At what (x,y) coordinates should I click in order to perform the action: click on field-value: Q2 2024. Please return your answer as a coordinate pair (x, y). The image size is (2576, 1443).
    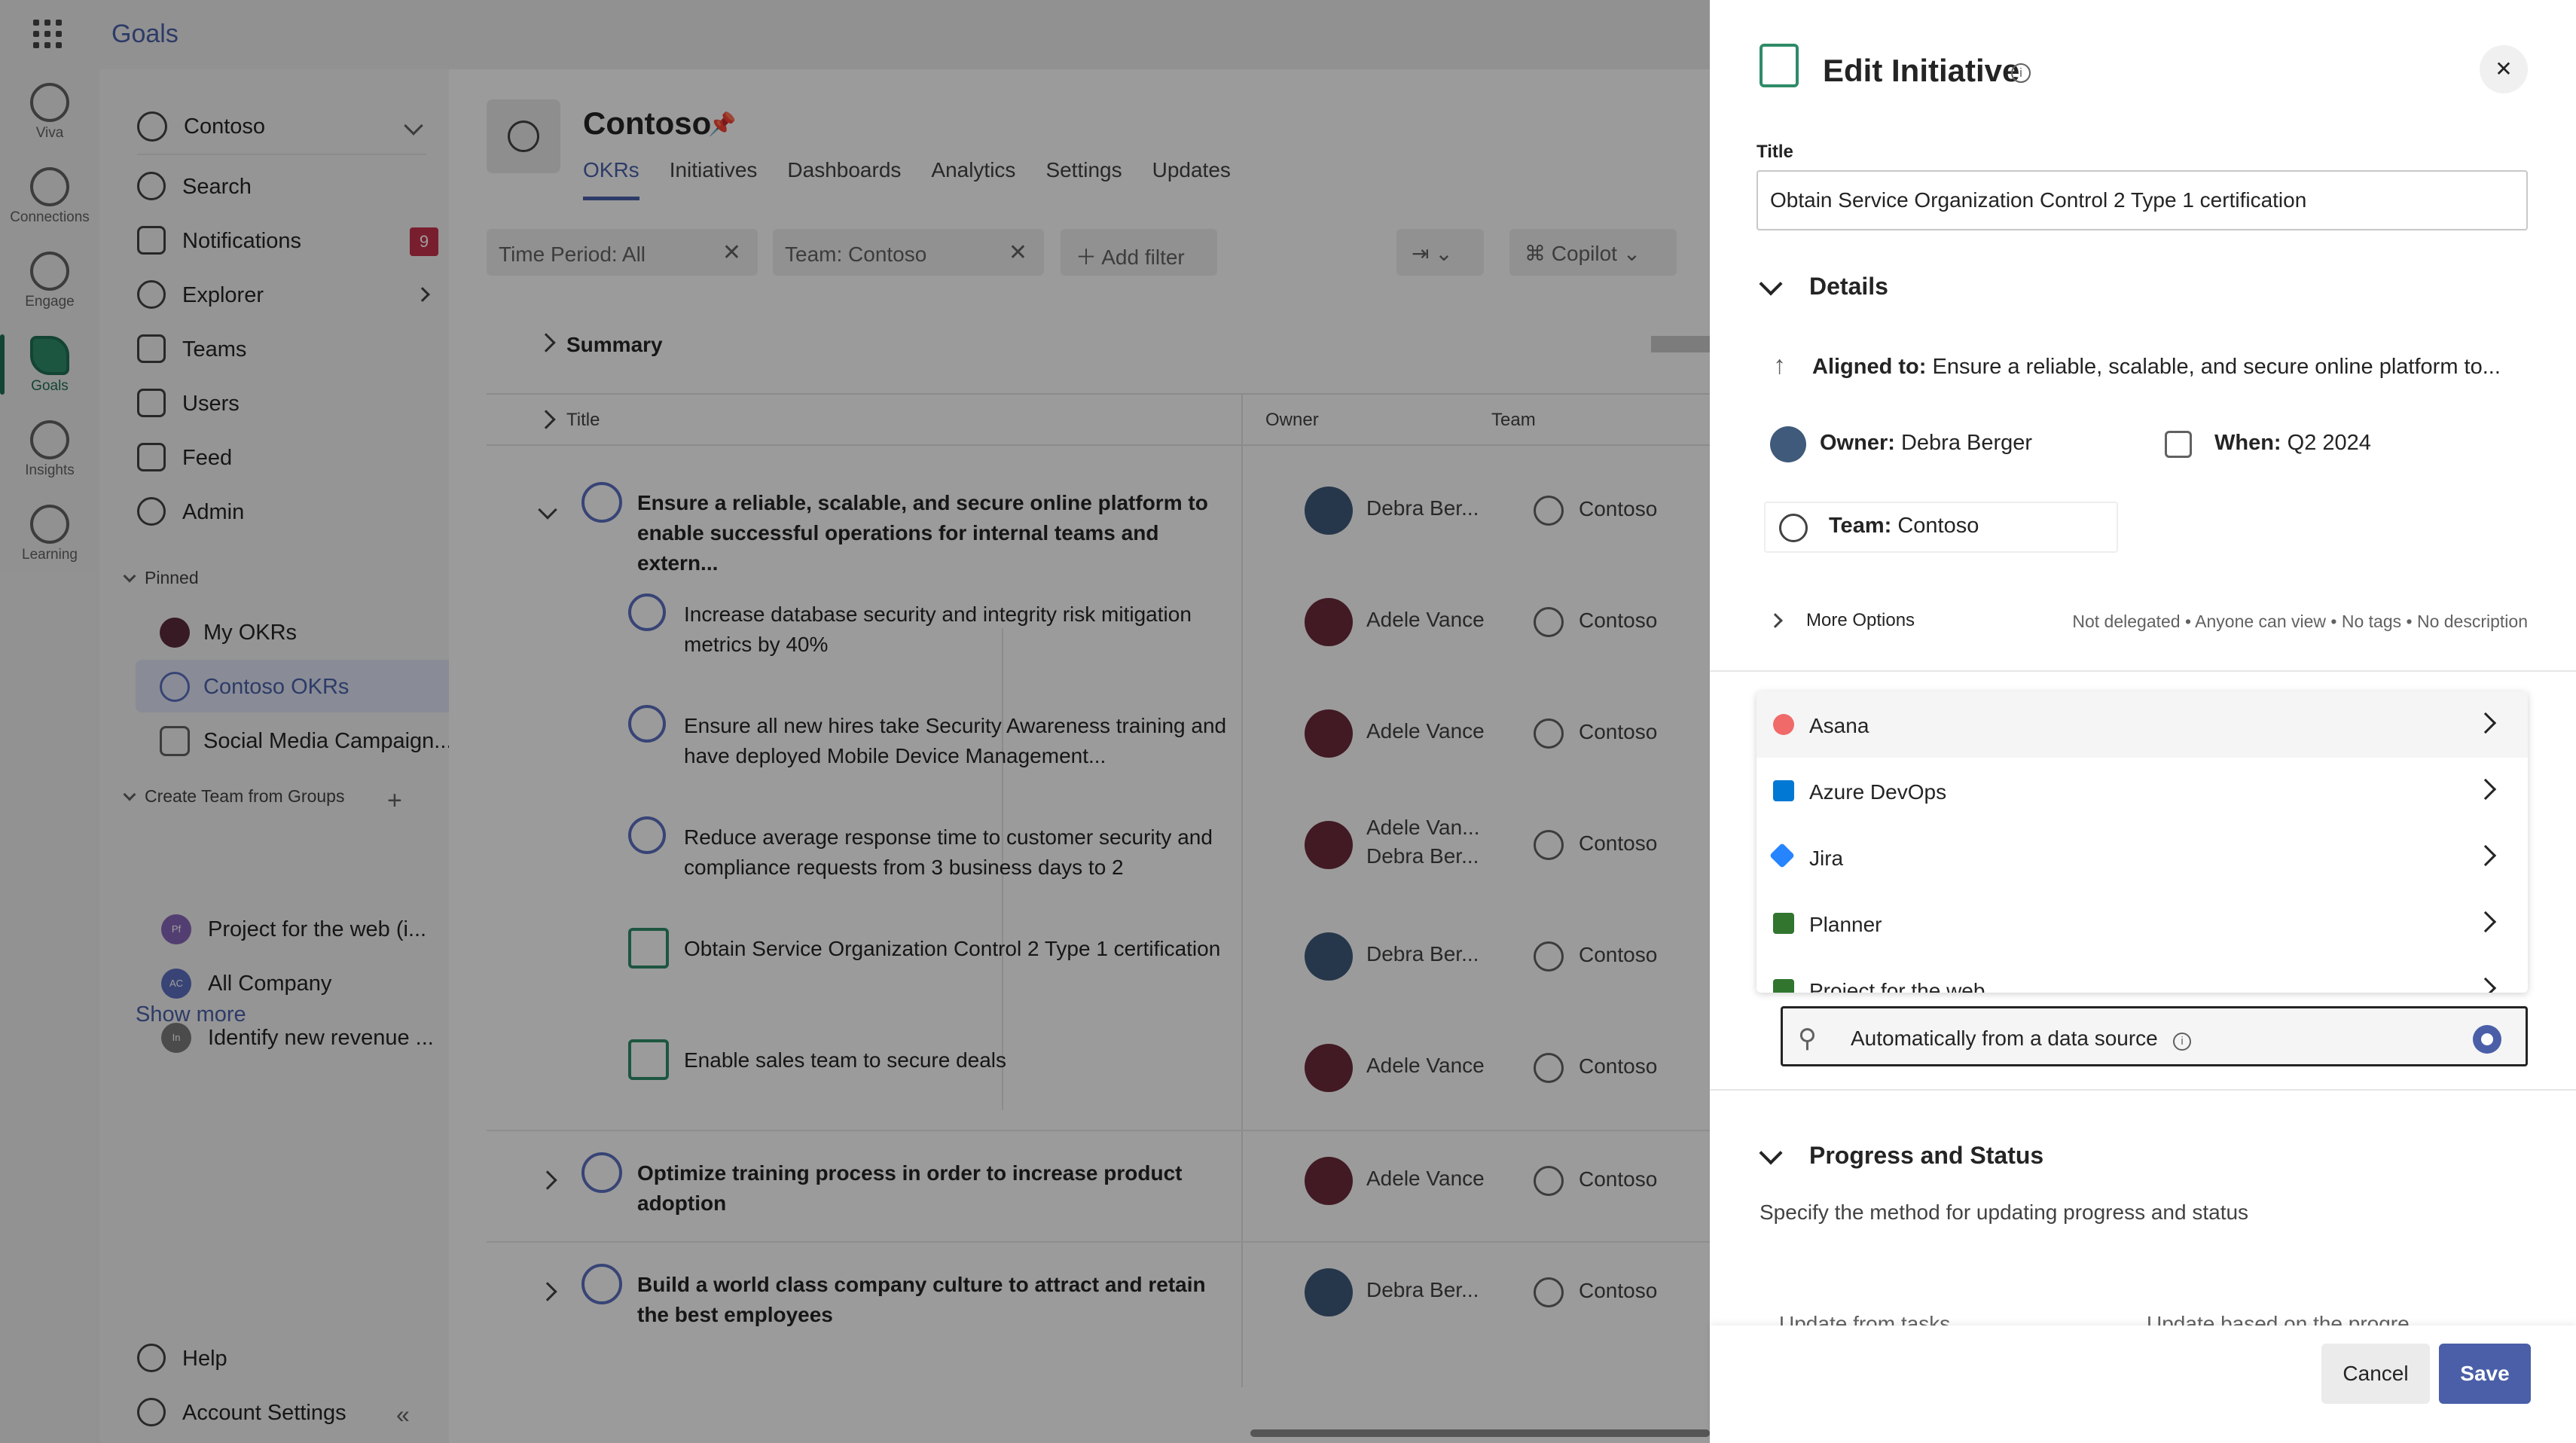
    Looking at the image, I should click on (2326, 443).